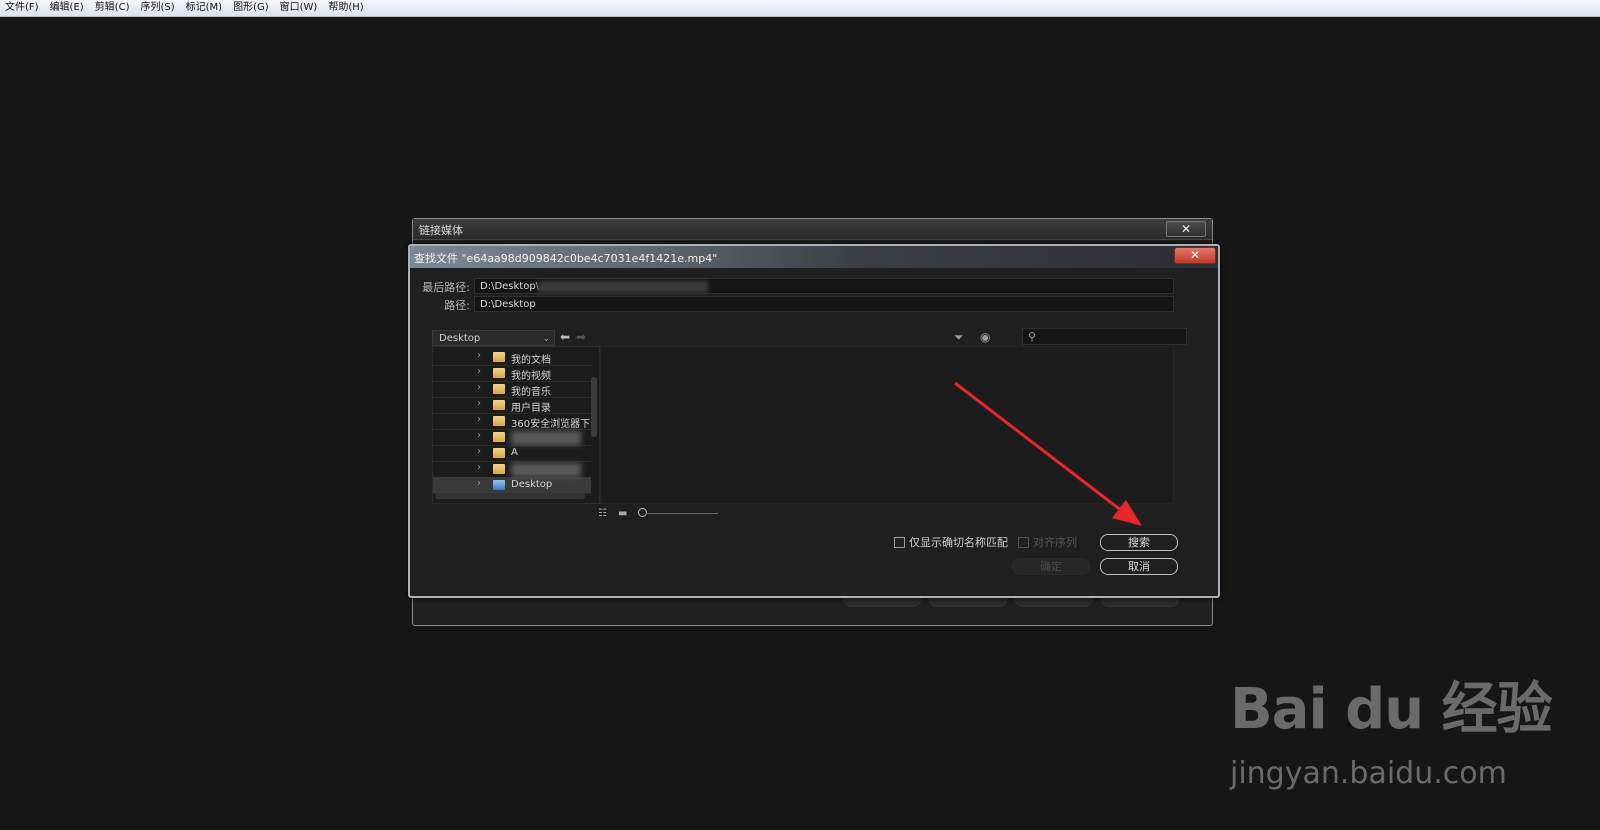 Image resolution: width=1600 pixels, height=830 pixels. What do you see at coordinates (1368, 773) in the screenshot?
I see `baidu-jingyan-watermark-url: jingyan.baidu.com` at bounding box center [1368, 773].